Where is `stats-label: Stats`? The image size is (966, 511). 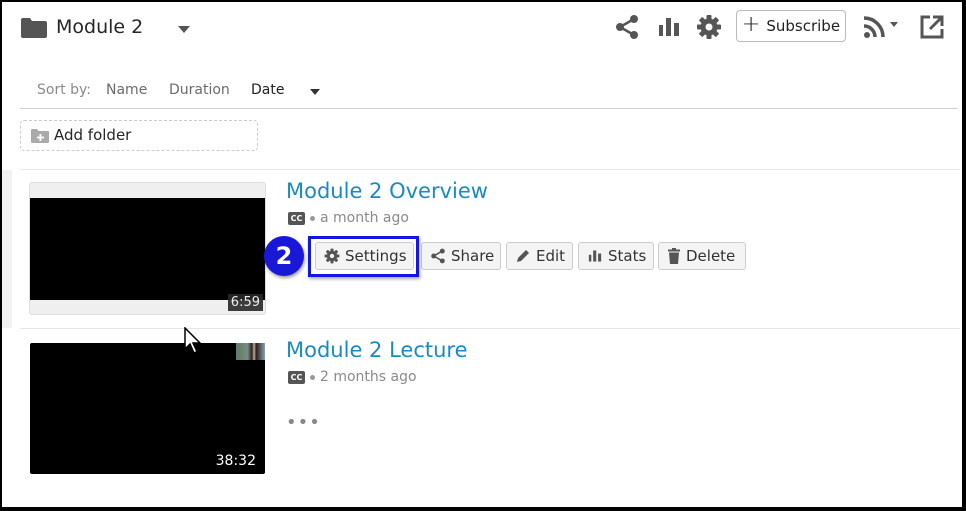 stats-label: Stats is located at coordinates (627, 256).